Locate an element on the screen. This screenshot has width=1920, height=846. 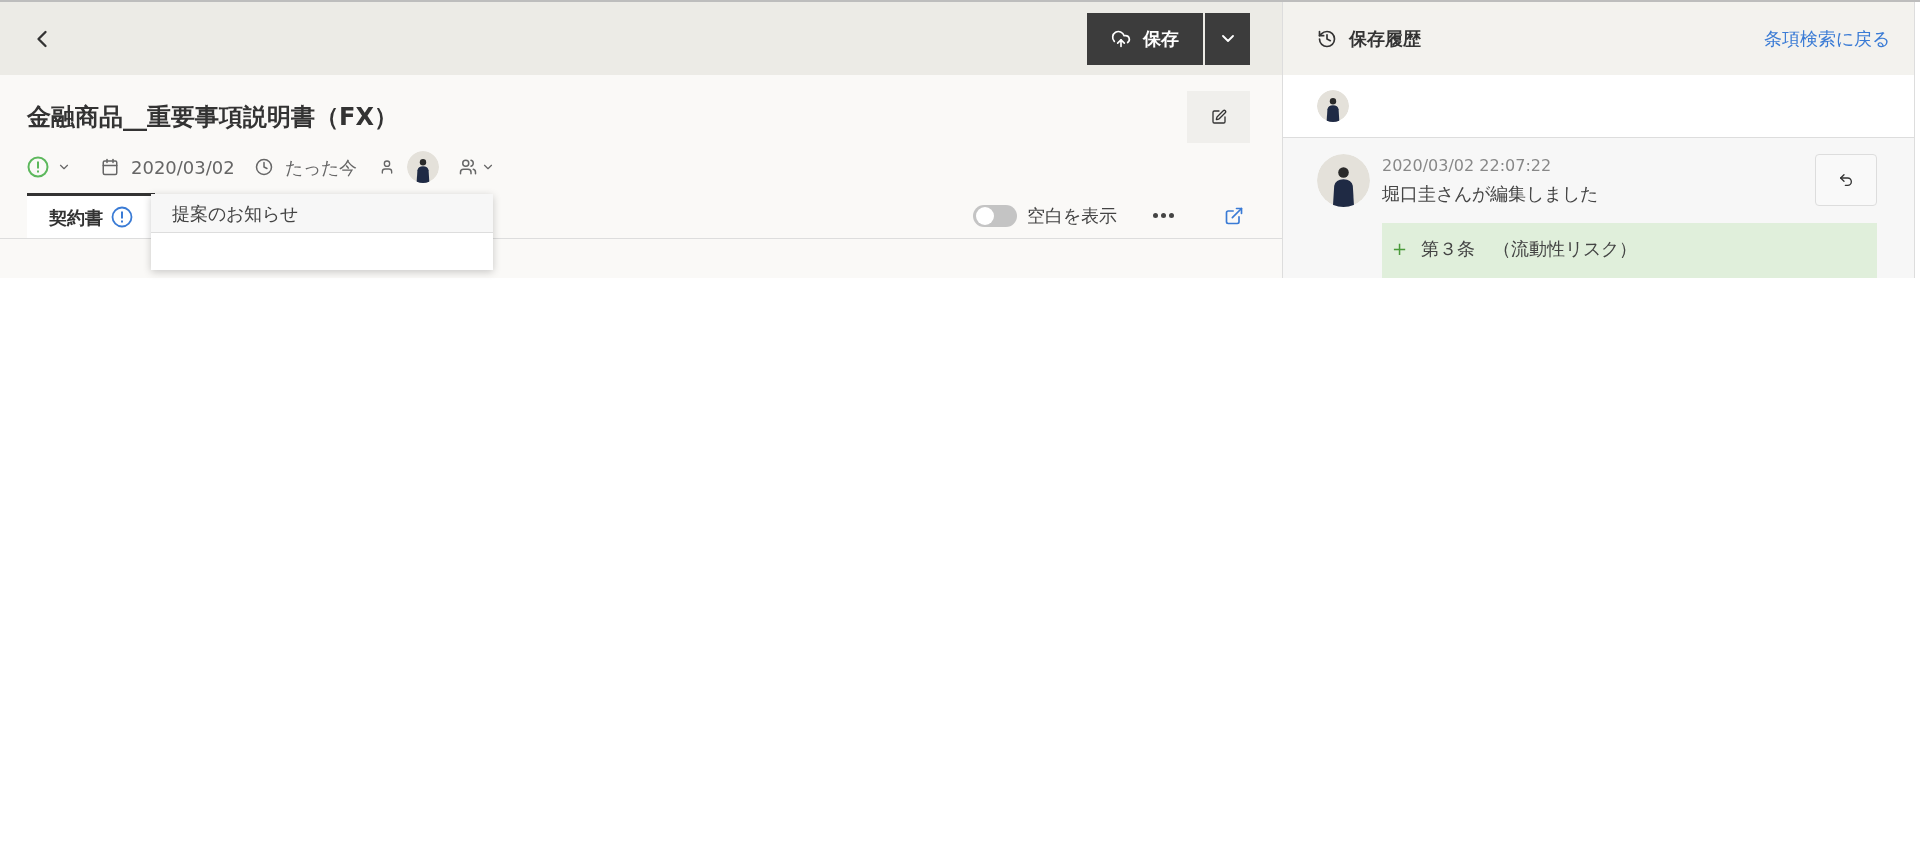
history-time: 2020/03/02 22:07:22 is located at coordinates (1467, 166).